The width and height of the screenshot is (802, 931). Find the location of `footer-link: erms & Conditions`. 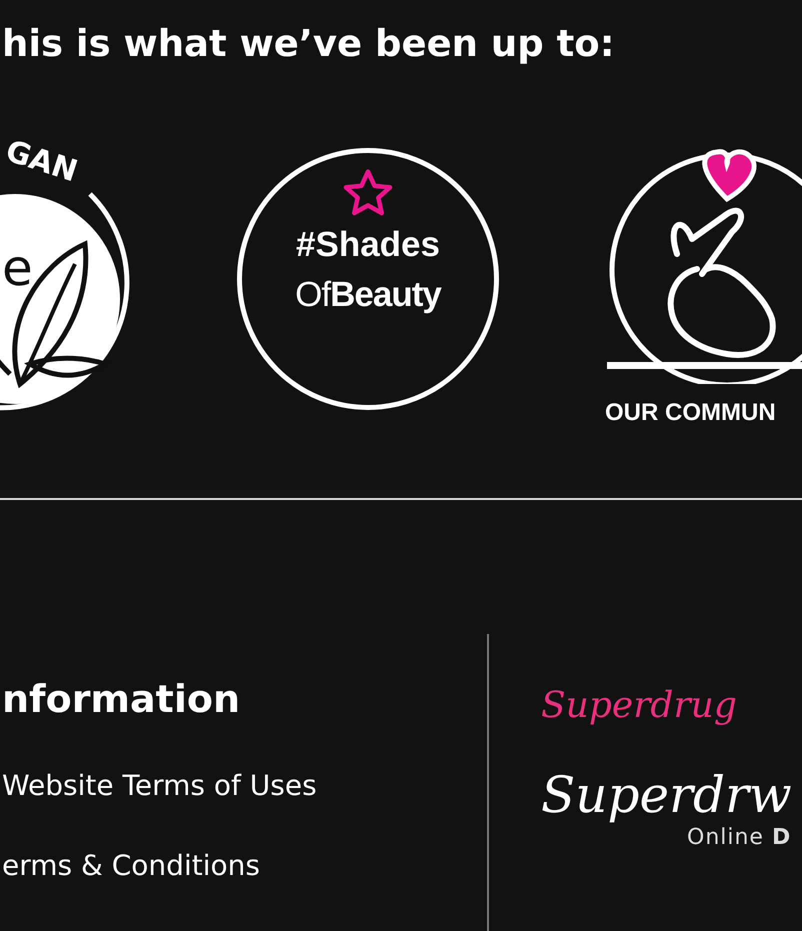

footer-link: erms & Conditions is located at coordinates (244, 866).